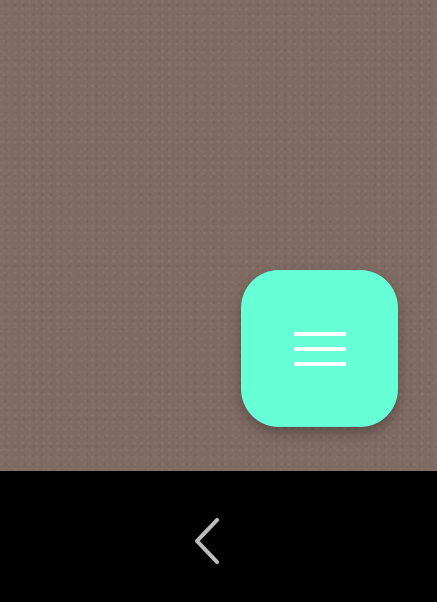 The image size is (437, 602). I want to click on menu-button, so click(319, 348).